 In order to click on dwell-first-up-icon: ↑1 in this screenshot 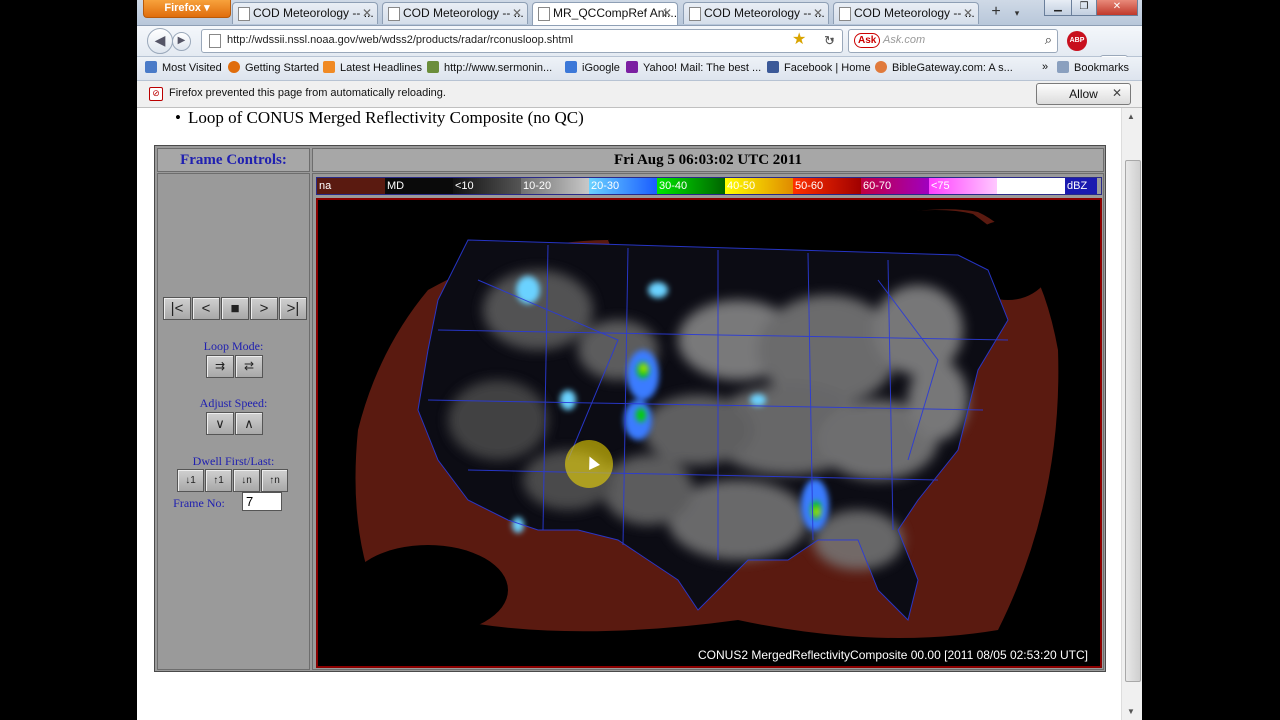, I will do `click(218, 480)`.